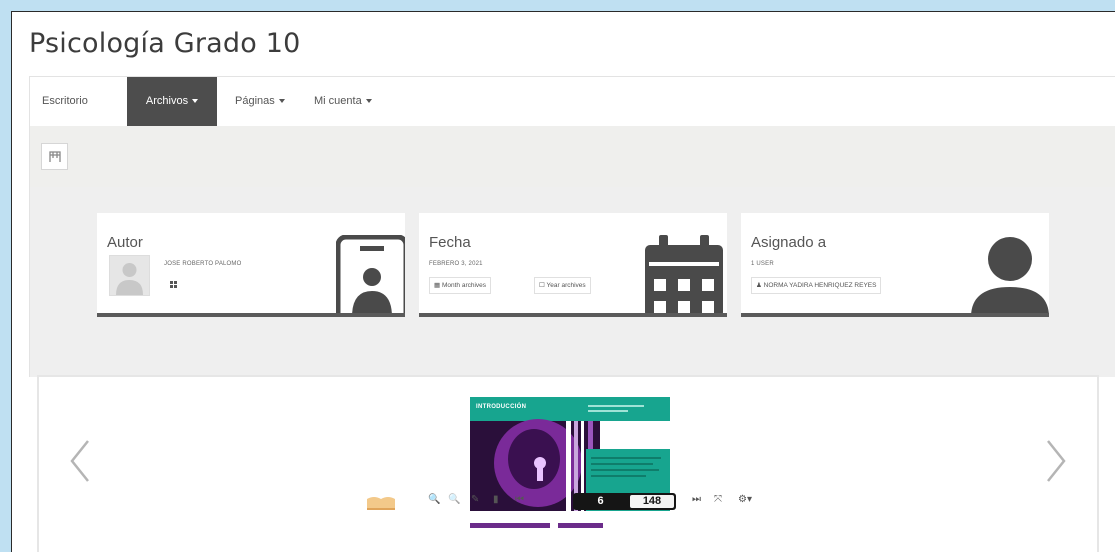 This screenshot has height=552, width=1115. I want to click on author-card: Autor JOSE ROBERTO PALOMO, so click(251, 265).